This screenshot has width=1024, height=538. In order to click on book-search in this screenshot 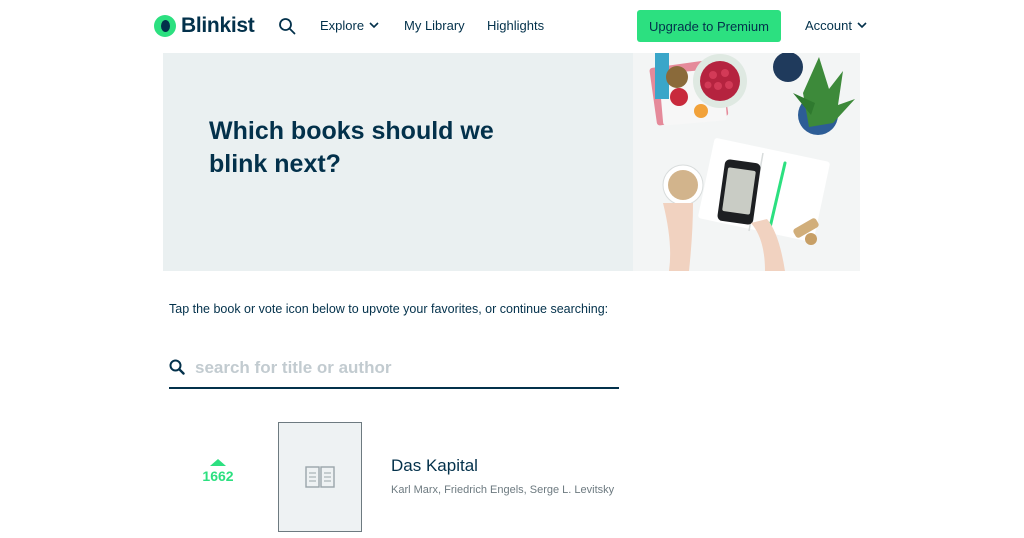, I will do `click(394, 372)`.